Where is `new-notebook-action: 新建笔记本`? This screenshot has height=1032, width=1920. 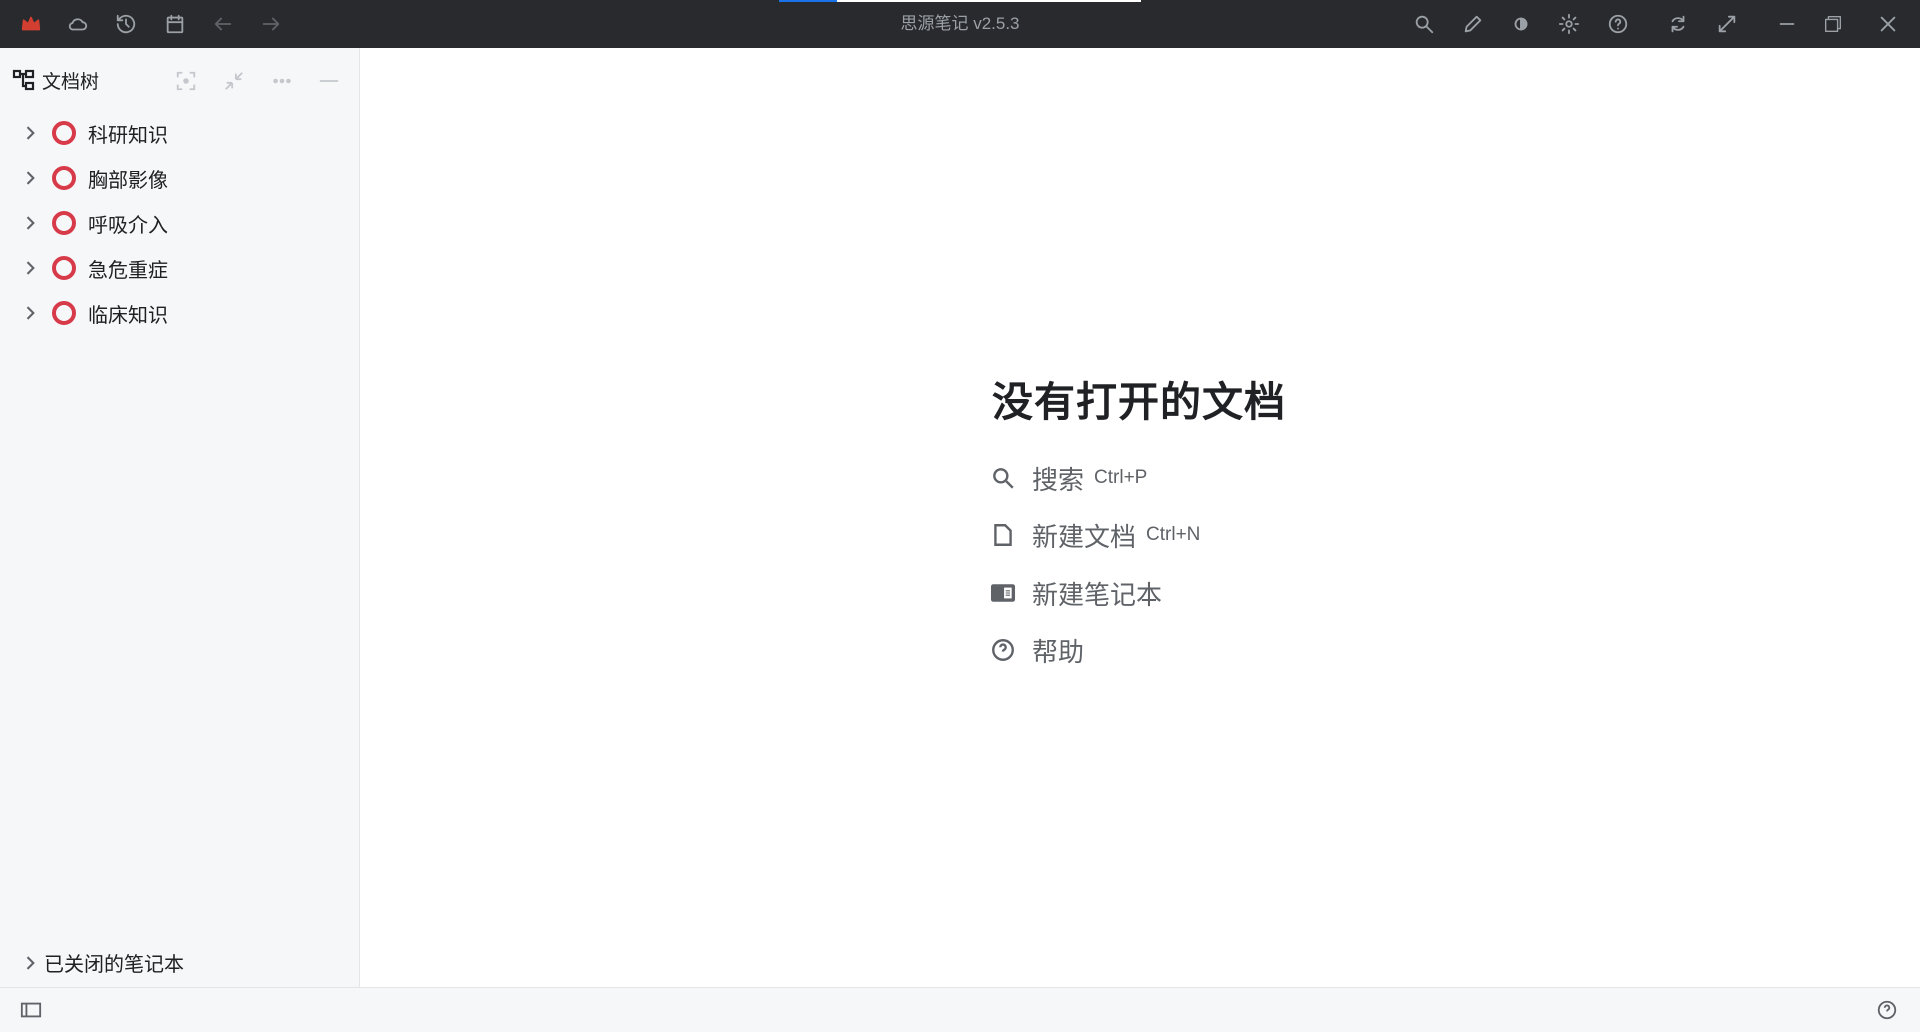 new-notebook-action: 新建笔记本 is located at coordinates (1076, 593).